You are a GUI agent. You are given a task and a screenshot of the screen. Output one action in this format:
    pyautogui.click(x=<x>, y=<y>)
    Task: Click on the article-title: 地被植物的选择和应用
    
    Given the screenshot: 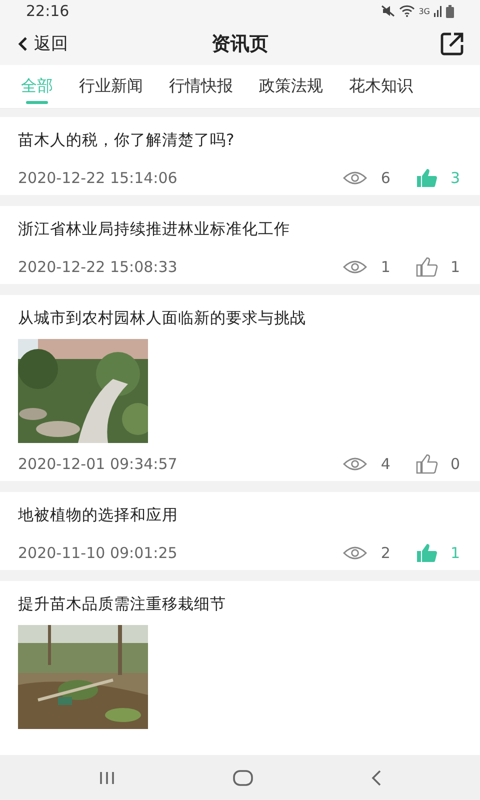 What is the action you would take?
    pyautogui.click(x=98, y=515)
    